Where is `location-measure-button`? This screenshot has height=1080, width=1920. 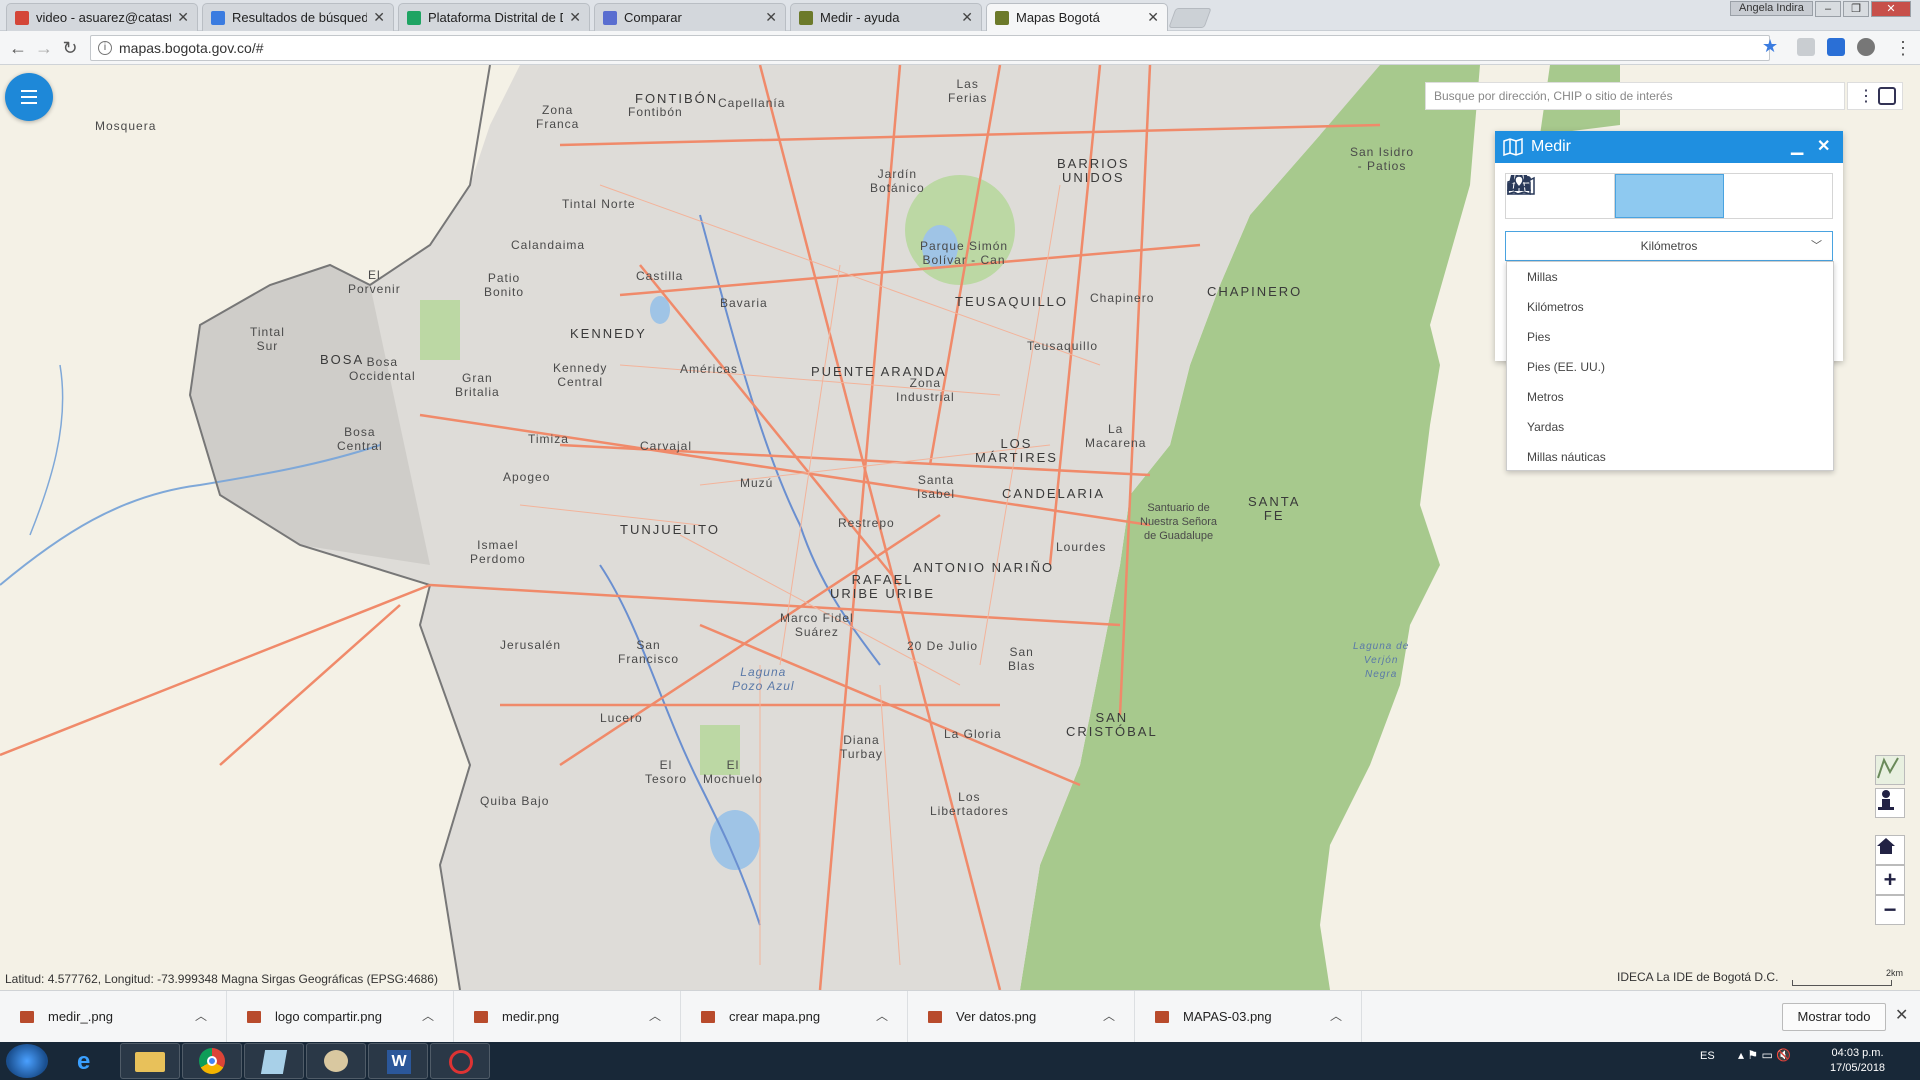
location-measure-button is located at coordinates (1669, 196).